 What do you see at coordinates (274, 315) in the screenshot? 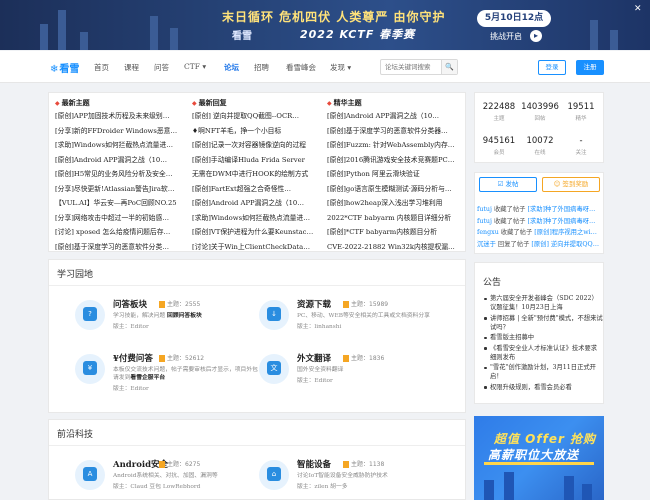
I see `download-icon: ↓` at bounding box center [274, 315].